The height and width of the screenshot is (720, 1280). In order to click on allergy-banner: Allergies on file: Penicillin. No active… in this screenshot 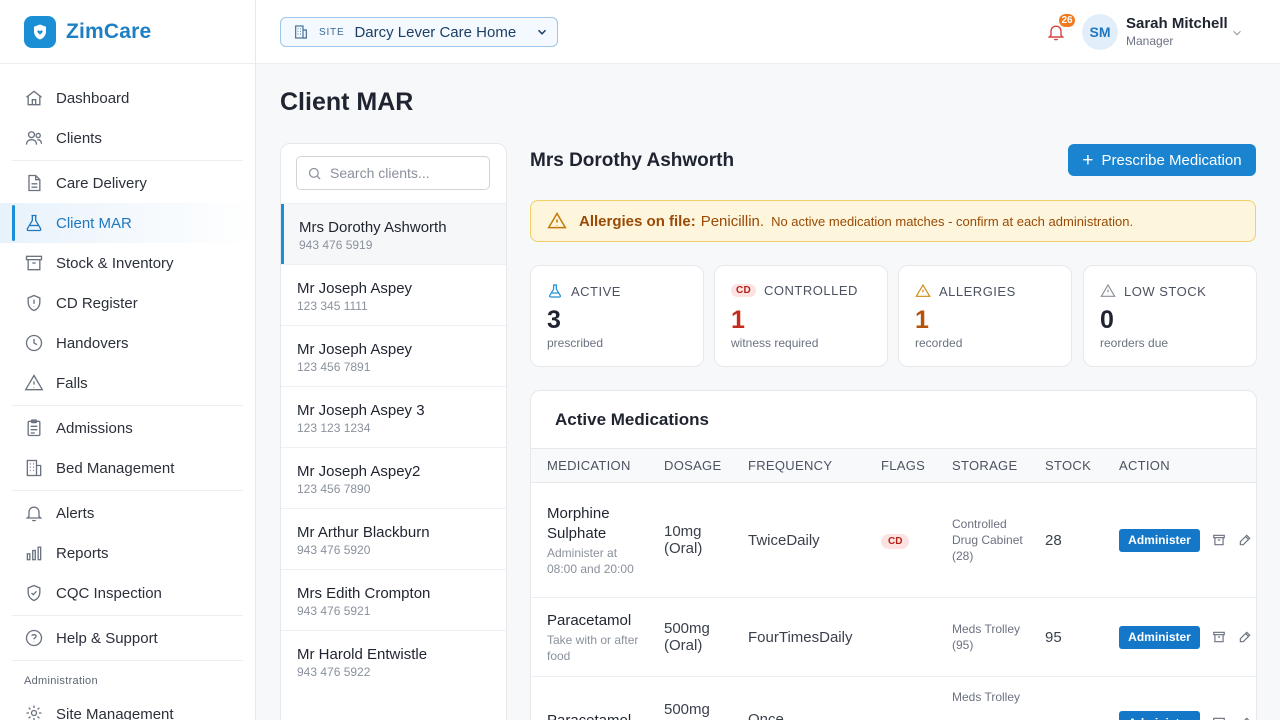, I will do `click(893, 221)`.